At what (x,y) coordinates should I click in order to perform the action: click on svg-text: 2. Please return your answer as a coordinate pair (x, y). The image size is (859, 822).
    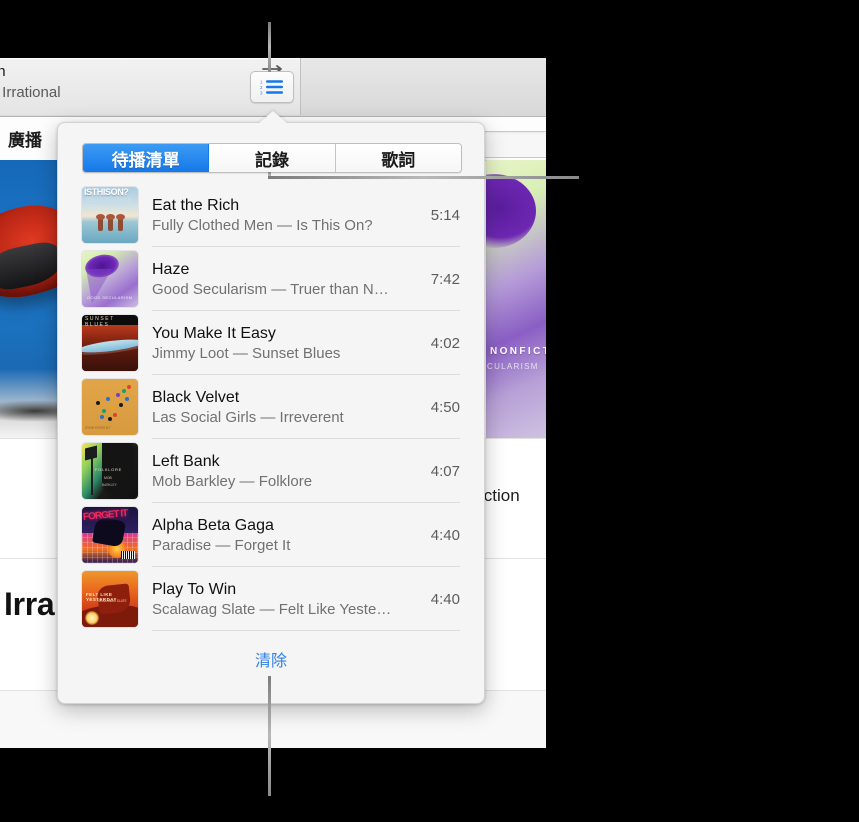
    Looking at the image, I should click on (261, 87).